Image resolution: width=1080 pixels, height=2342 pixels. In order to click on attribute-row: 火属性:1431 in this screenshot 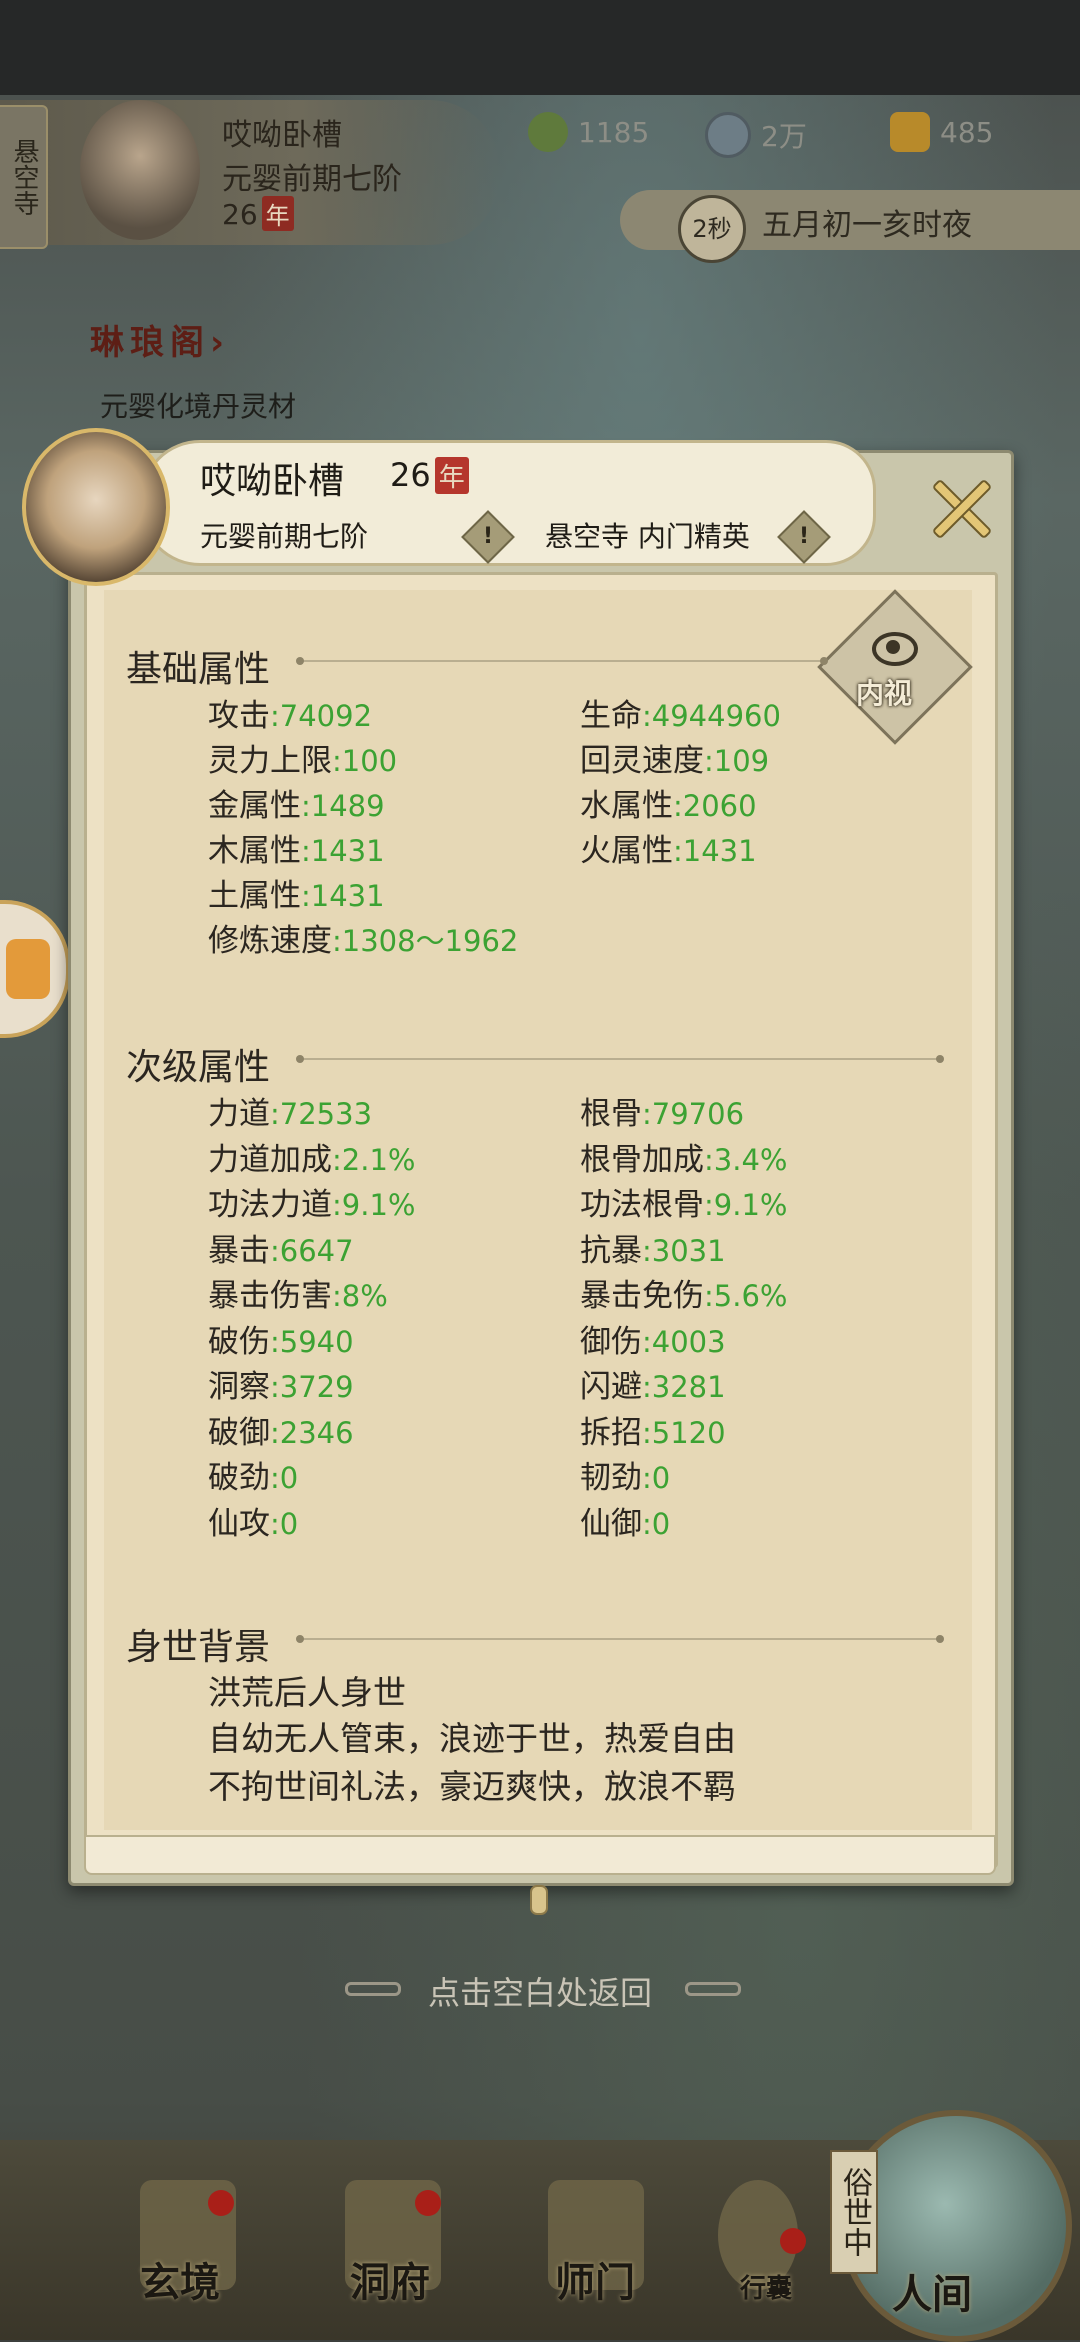, I will do `click(668, 847)`.